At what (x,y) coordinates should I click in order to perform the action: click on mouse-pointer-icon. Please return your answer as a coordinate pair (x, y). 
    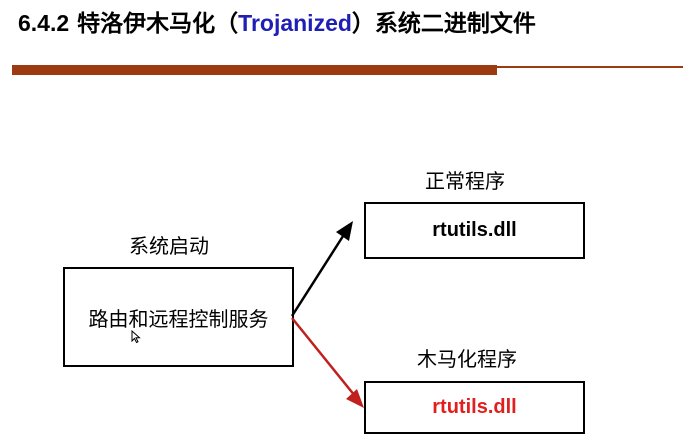
    Looking at the image, I should click on (136, 337).